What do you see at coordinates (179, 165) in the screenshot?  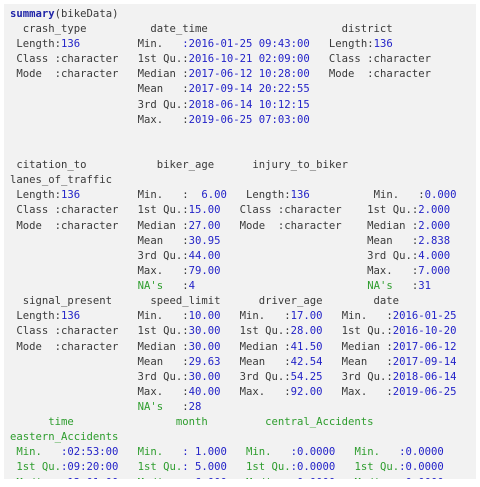 I see `output-line: citation_to biker_age injury_to_biker` at bounding box center [179, 165].